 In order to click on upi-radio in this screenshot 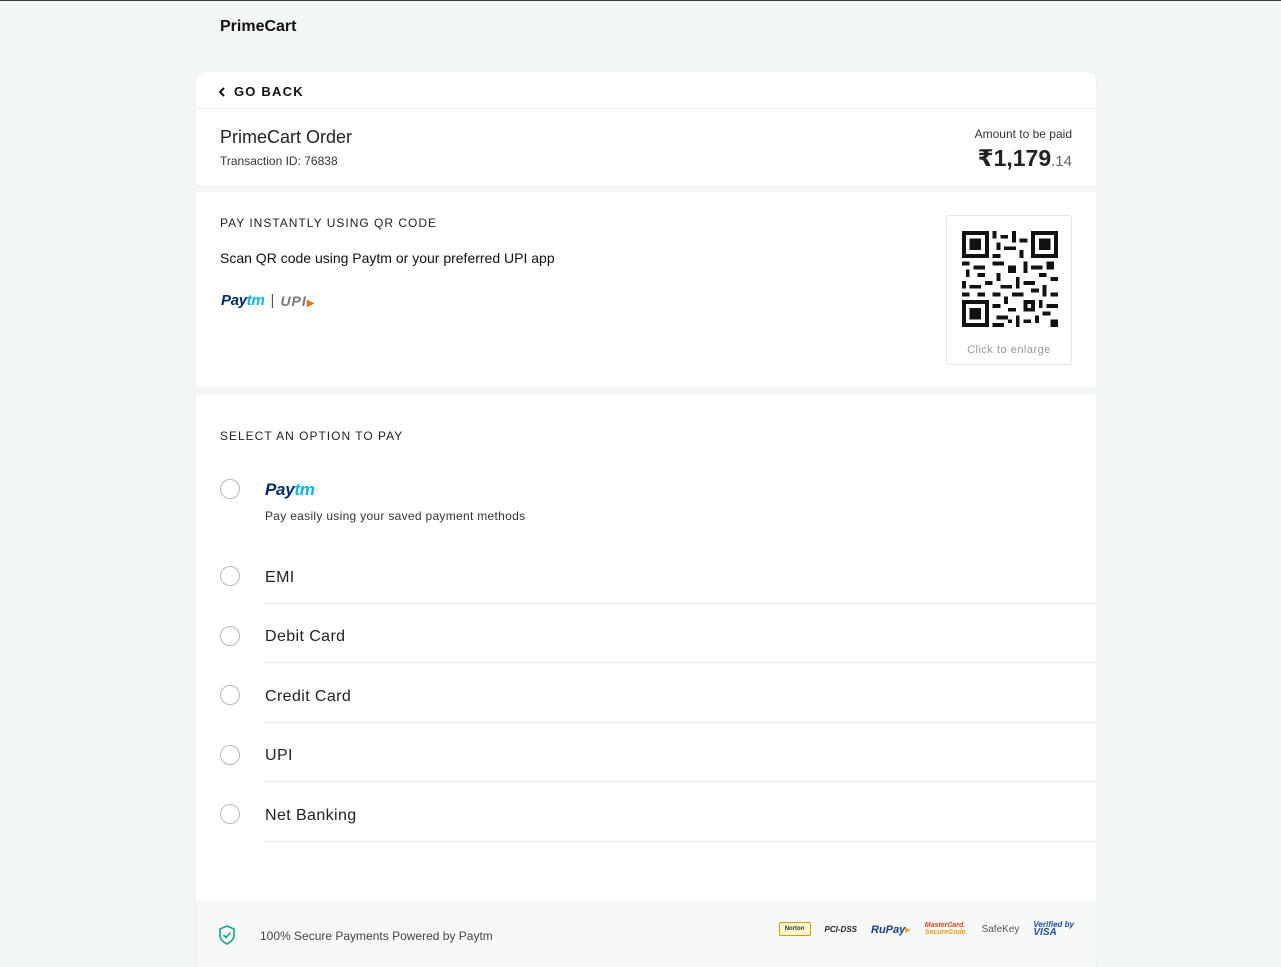, I will do `click(230, 755)`.